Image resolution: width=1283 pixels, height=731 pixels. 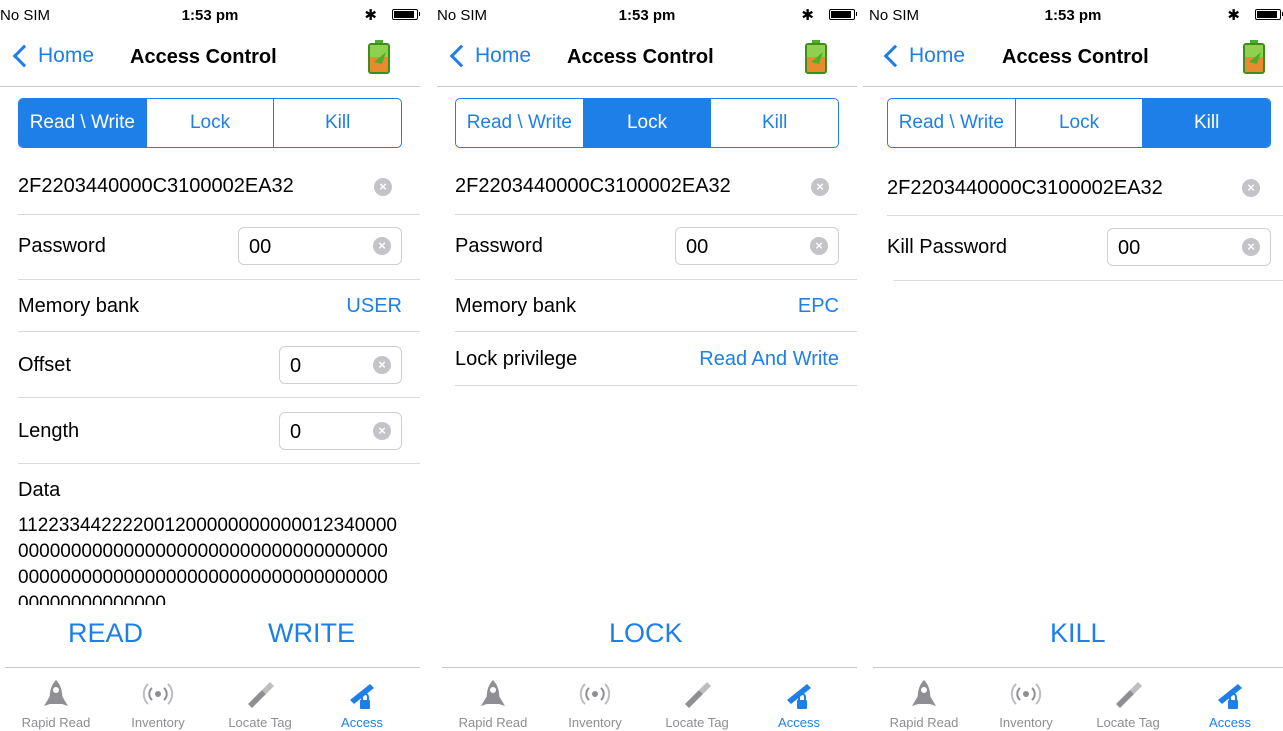 I want to click on bluetooth-icon: ✱, so click(x=807, y=15).